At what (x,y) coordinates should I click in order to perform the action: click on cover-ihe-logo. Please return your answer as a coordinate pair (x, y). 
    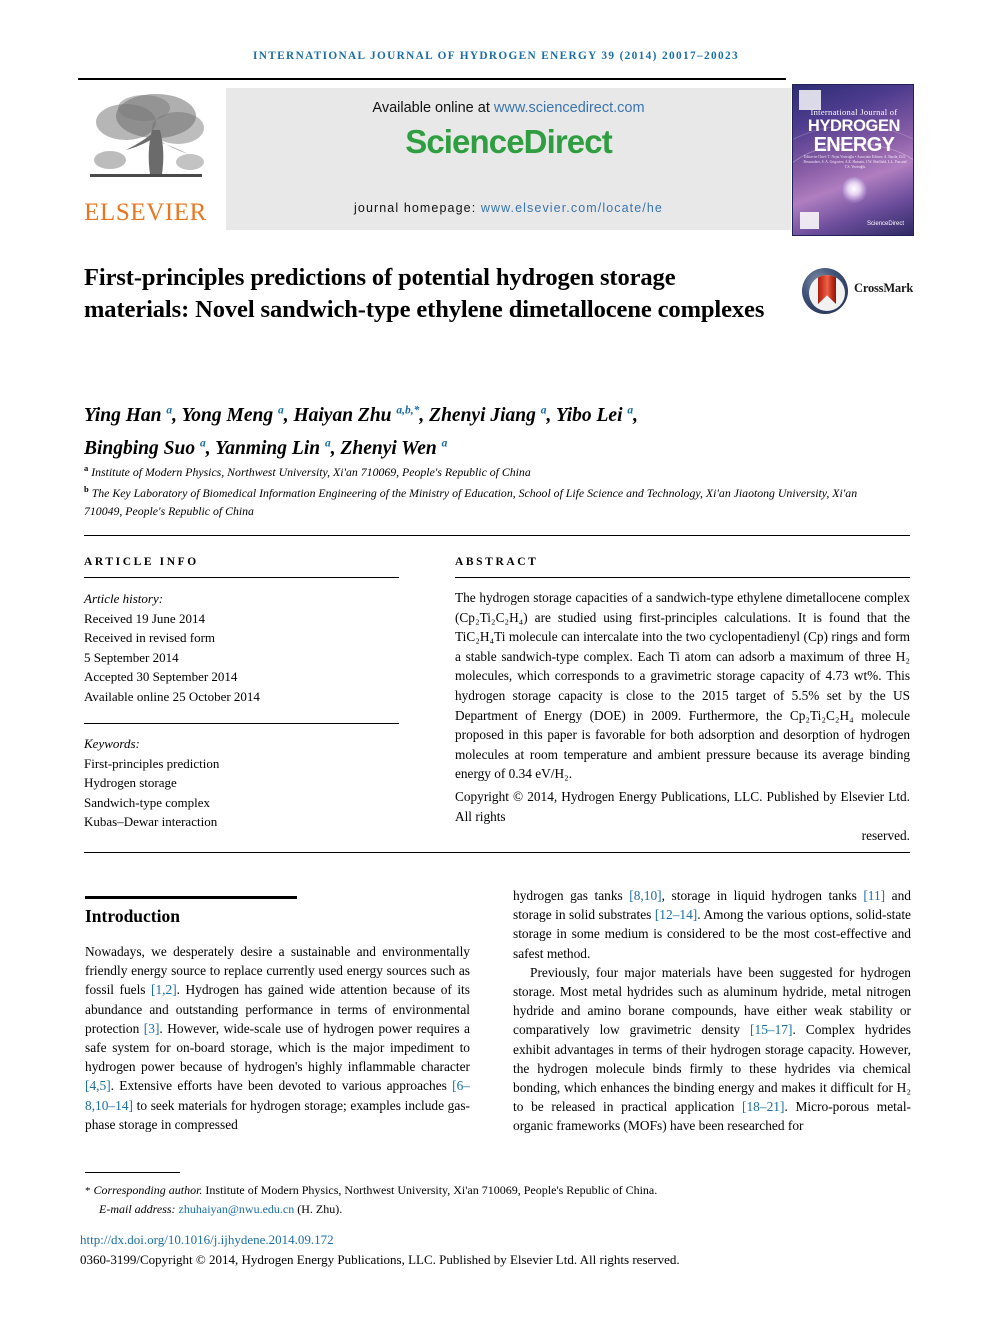
    Looking at the image, I should click on (809, 220).